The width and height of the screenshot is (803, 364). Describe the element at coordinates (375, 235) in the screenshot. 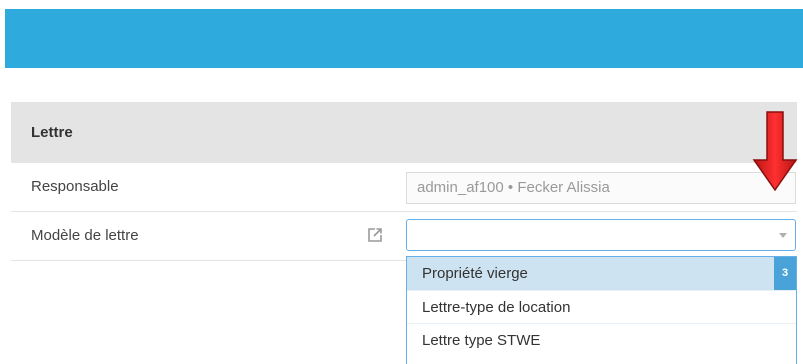

I see `external-link-icon` at that location.